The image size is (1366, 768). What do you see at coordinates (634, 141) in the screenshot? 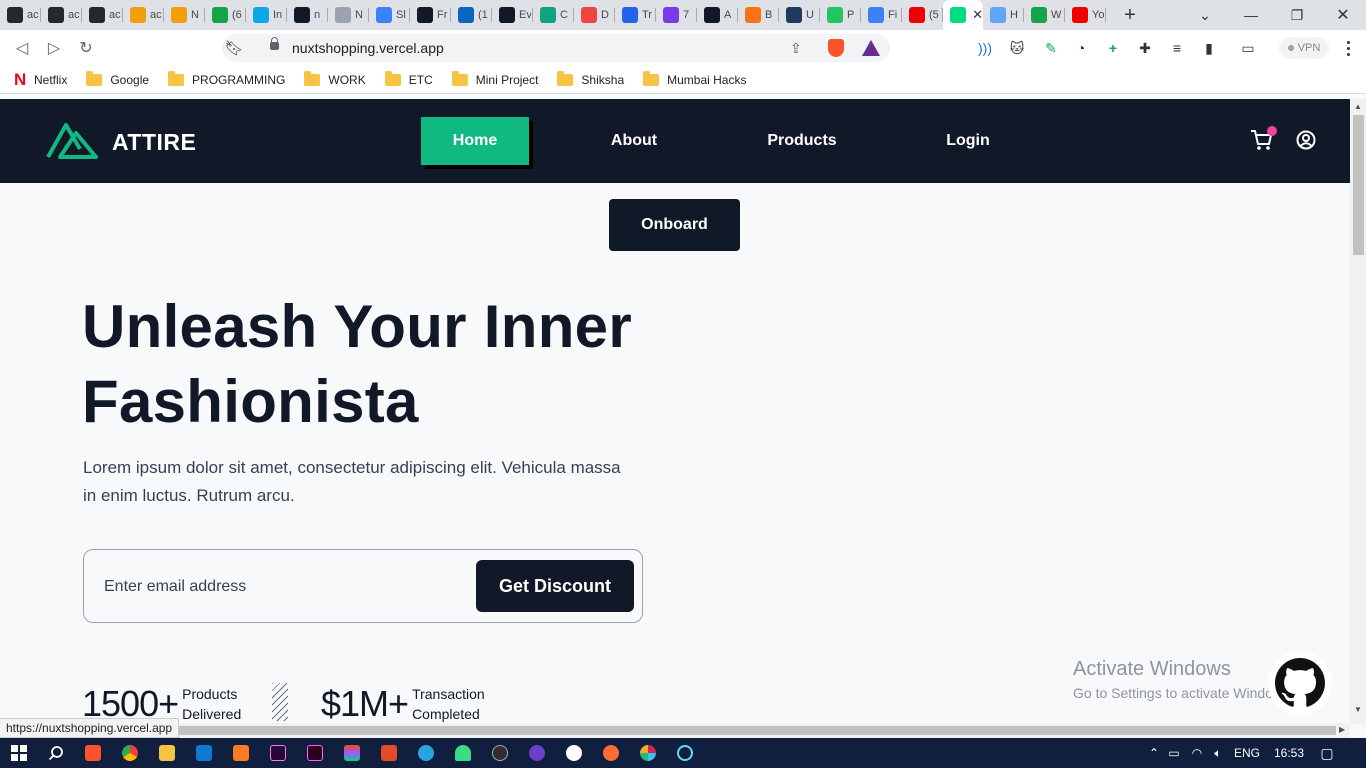
I see `nav-about-link: About` at bounding box center [634, 141].